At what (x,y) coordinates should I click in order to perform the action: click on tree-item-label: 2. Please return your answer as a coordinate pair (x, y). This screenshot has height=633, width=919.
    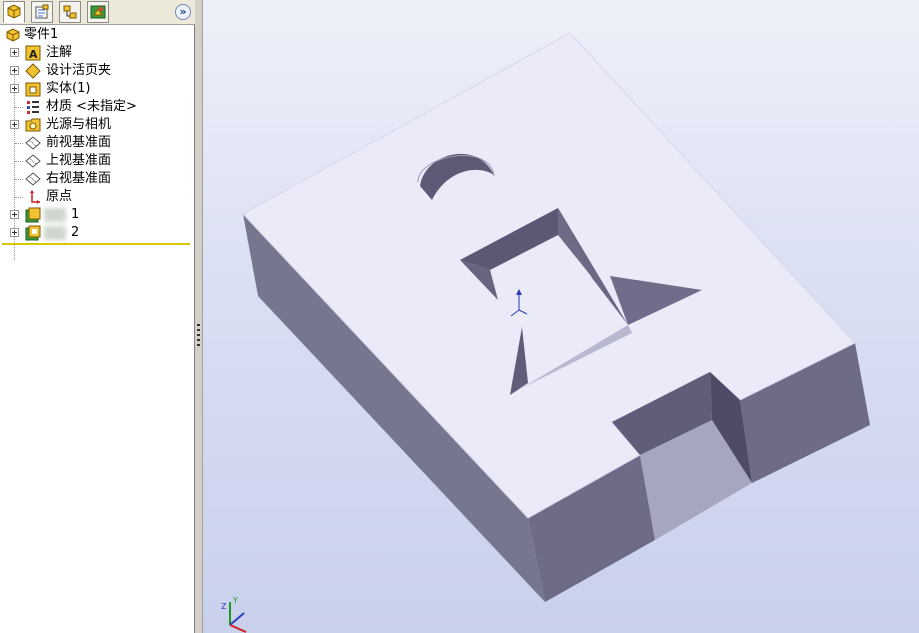
    Looking at the image, I should click on (75, 232).